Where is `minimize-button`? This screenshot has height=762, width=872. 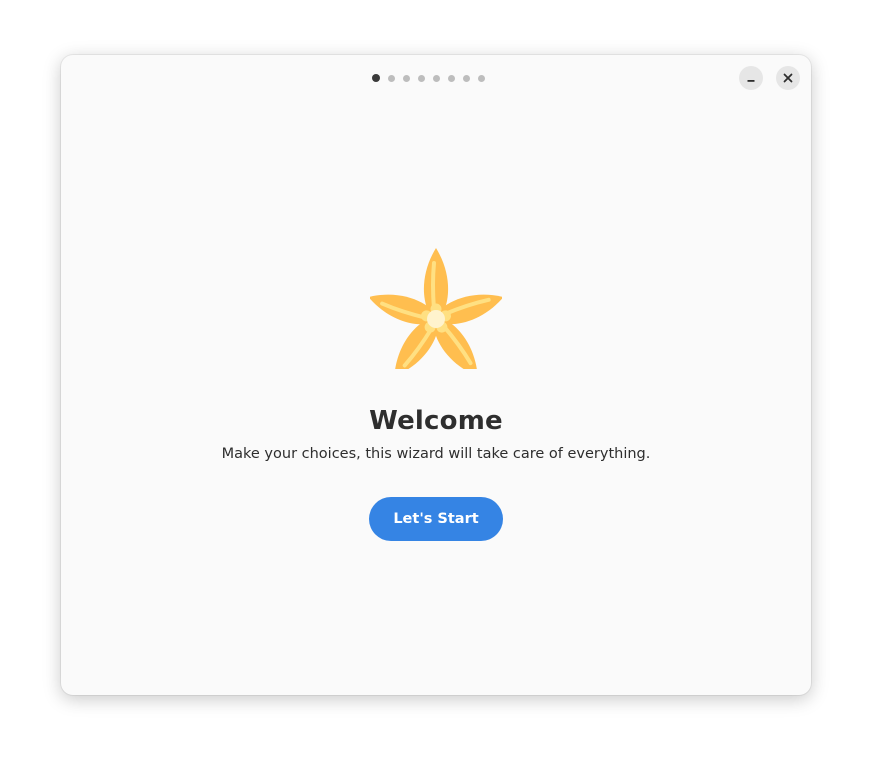 minimize-button is located at coordinates (751, 78).